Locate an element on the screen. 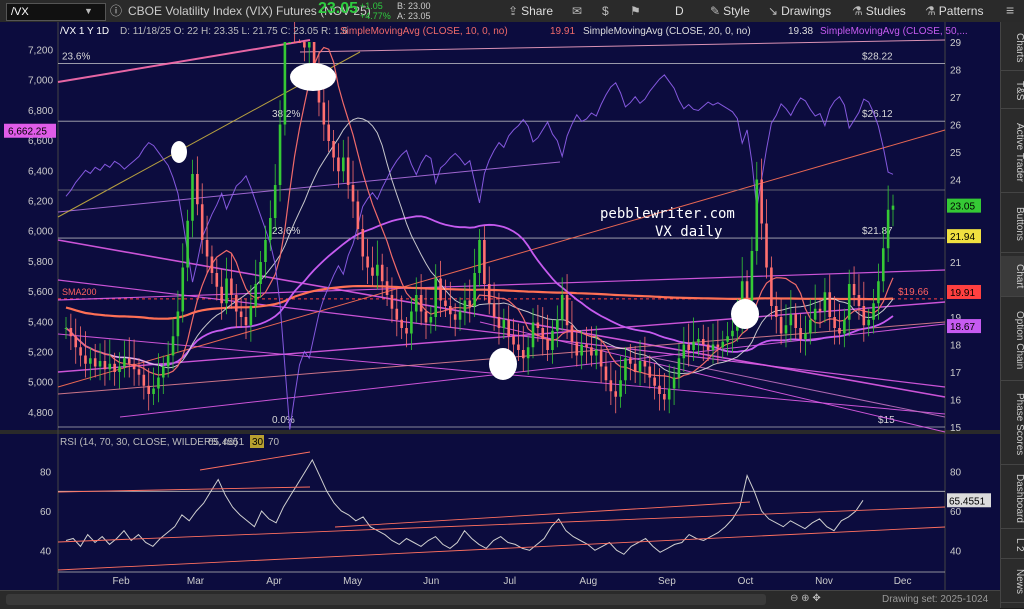 The image size is (1024, 609). drawings-button: ↘ Drawings is located at coordinates (799, 11).